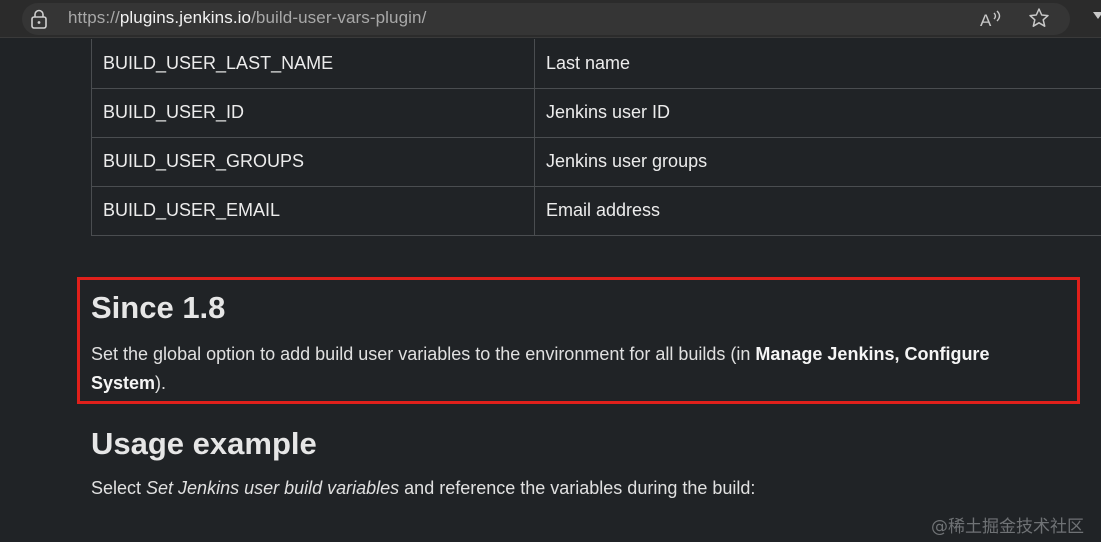 The height and width of the screenshot is (542, 1101). I want to click on usage-heading: Usage example, so click(204, 443).